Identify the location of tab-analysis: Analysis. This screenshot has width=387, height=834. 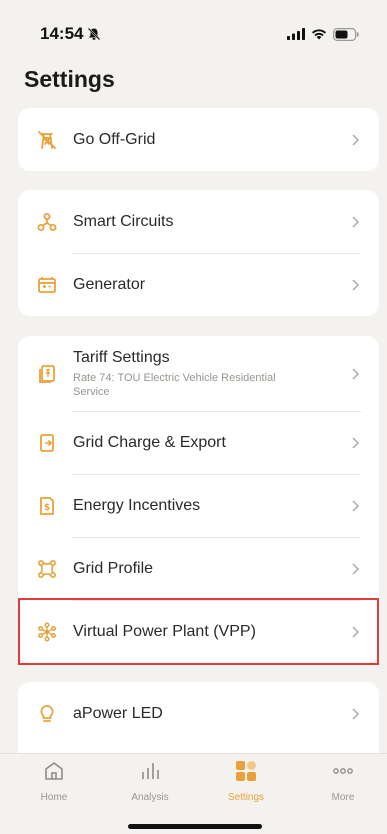
(150, 780).